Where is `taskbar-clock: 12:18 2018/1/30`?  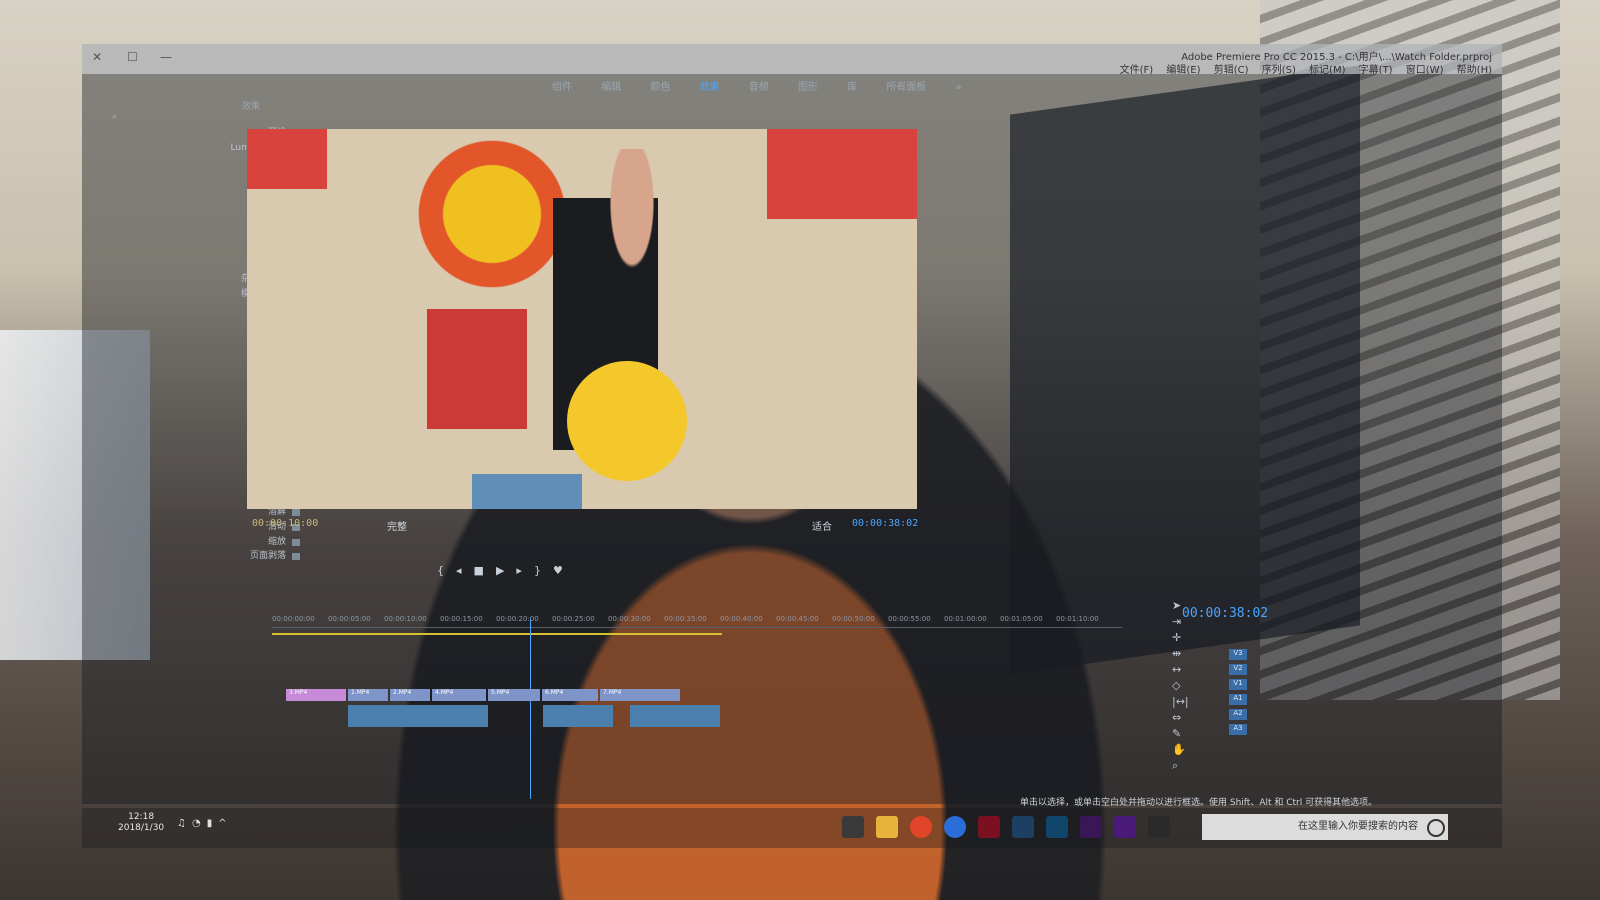 taskbar-clock: 12:18 2018/1/30 is located at coordinates (141, 823).